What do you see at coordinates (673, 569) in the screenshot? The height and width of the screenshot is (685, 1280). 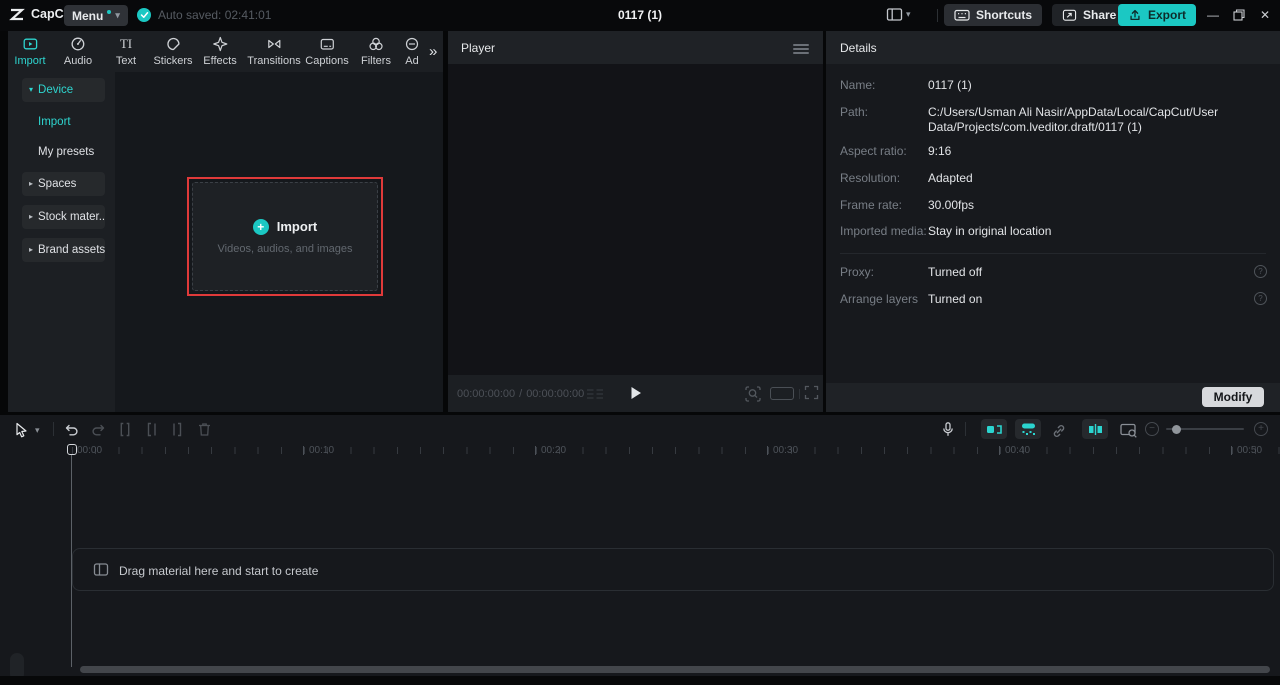 I see `track-drop-area: Drag material here and start to create` at bounding box center [673, 569].